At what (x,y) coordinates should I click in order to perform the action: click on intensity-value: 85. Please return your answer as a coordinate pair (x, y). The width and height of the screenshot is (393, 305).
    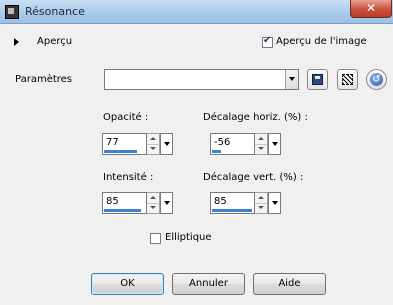
    Looking at the image, I should click on (112, 201).